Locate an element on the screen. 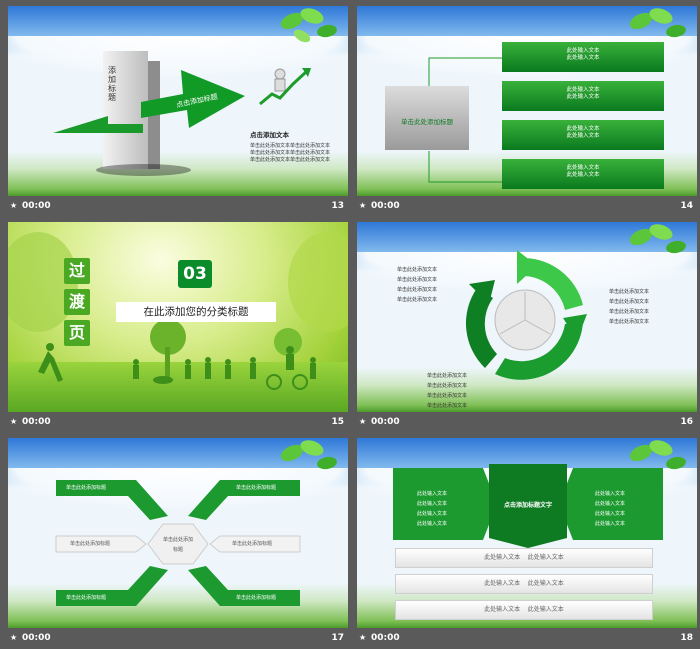  thumbnail-bar: ★ 00:00 17 is located at coordinates (178, 638).